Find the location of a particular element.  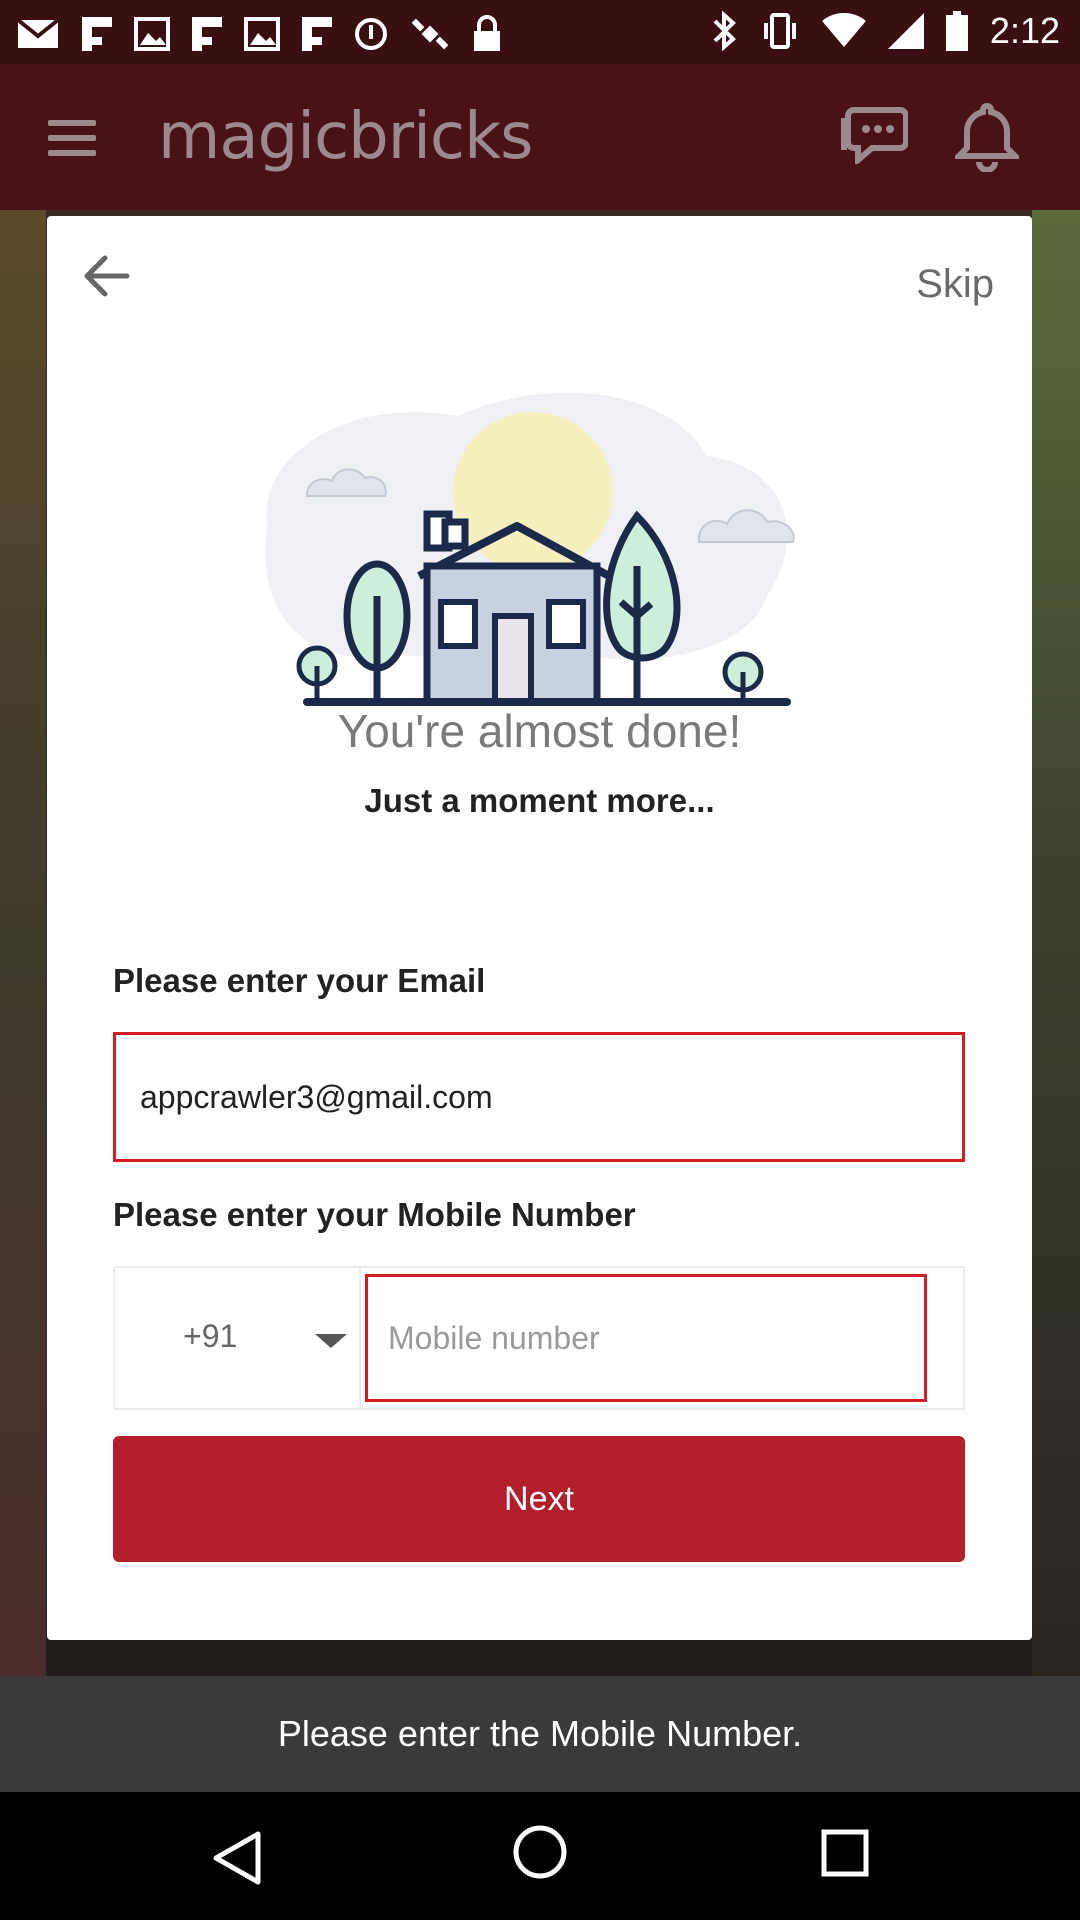

circle-icon is located at coordinates (371, 34).